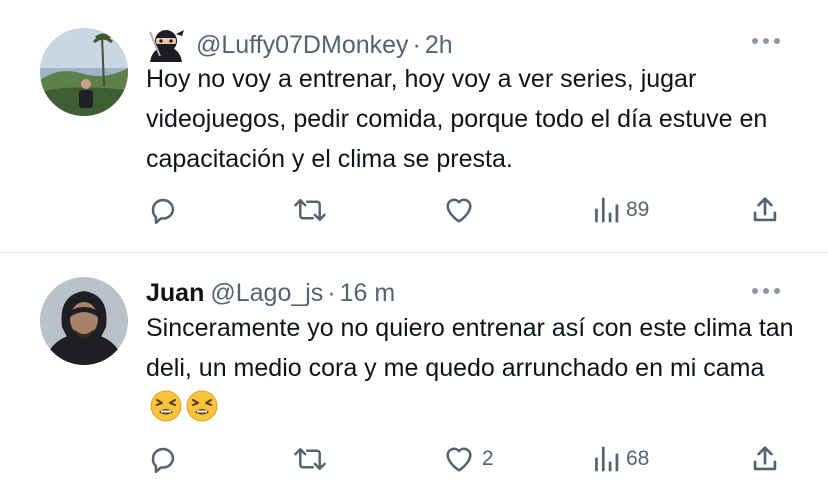 The width and height of the screenshot is (828, 502). I want to click on tweet-actions: 2 68, so click(466, 459).